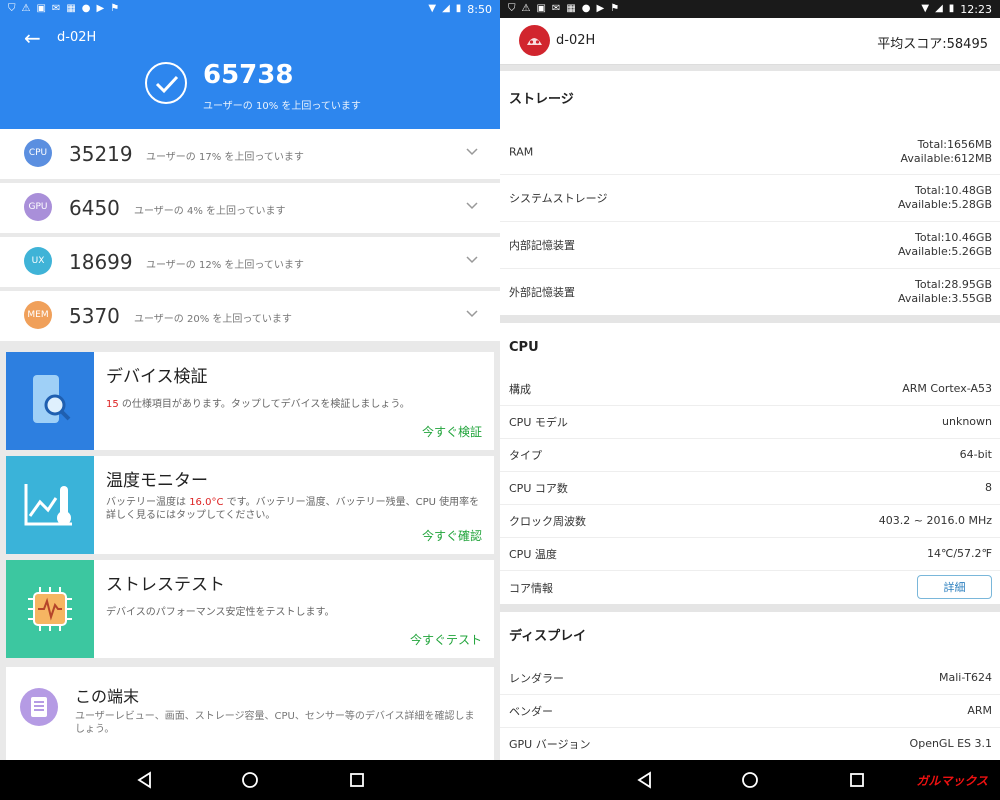  Describe the element at coordinates (750, 319) in the screenshot. I see `divider` at that location.